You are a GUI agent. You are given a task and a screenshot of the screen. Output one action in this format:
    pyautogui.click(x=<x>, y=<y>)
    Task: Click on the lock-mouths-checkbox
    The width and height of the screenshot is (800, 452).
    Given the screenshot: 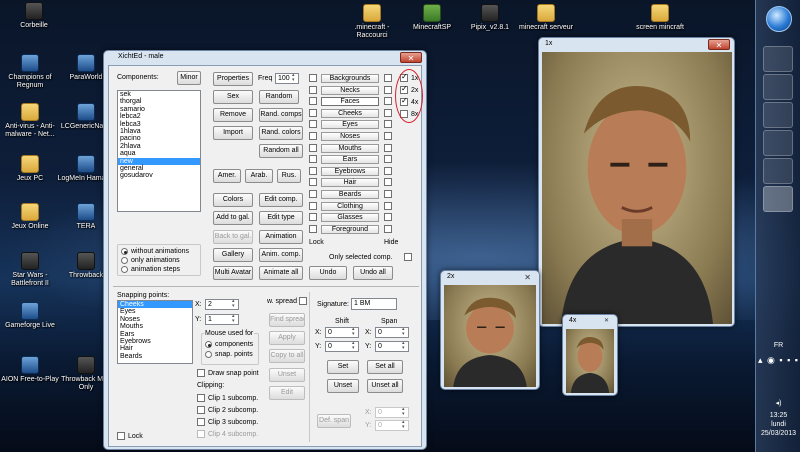 What is the action you would take?
    pyautogui.click(x=313, y=147)
    